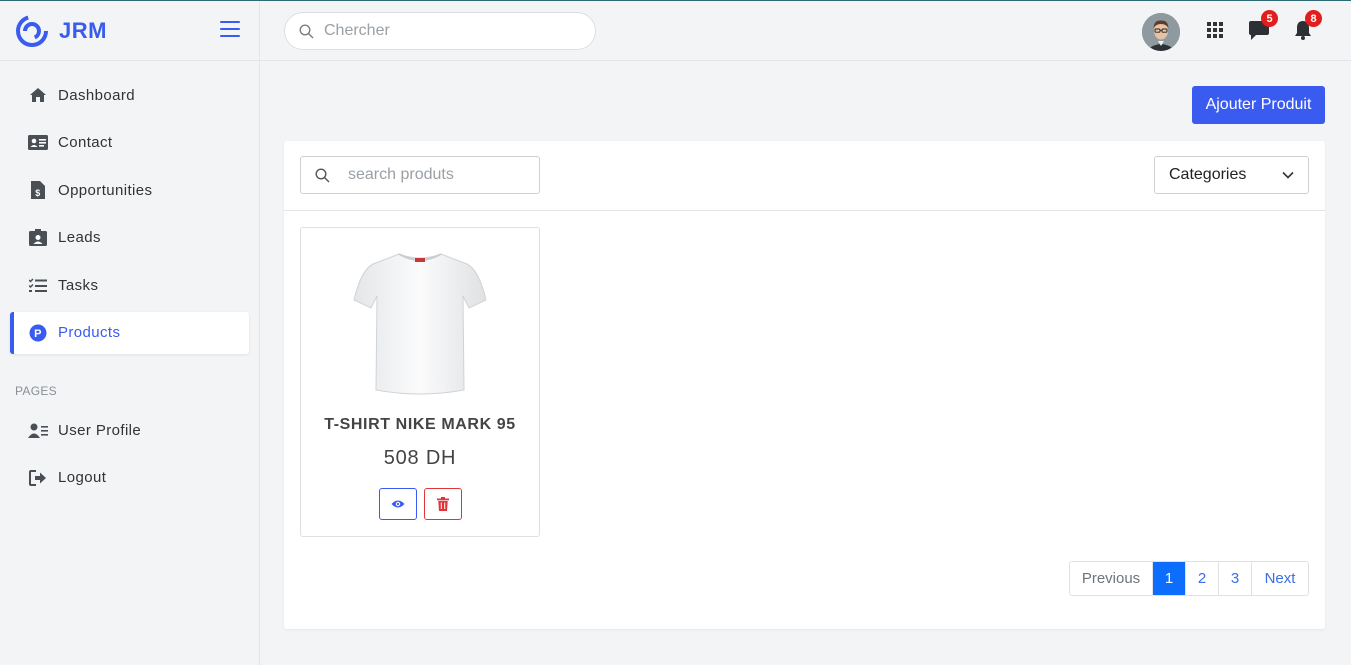 This screenshot has height=665, width=1351. I want to click on invoice-dollar-icon: $, so click(38, 190).